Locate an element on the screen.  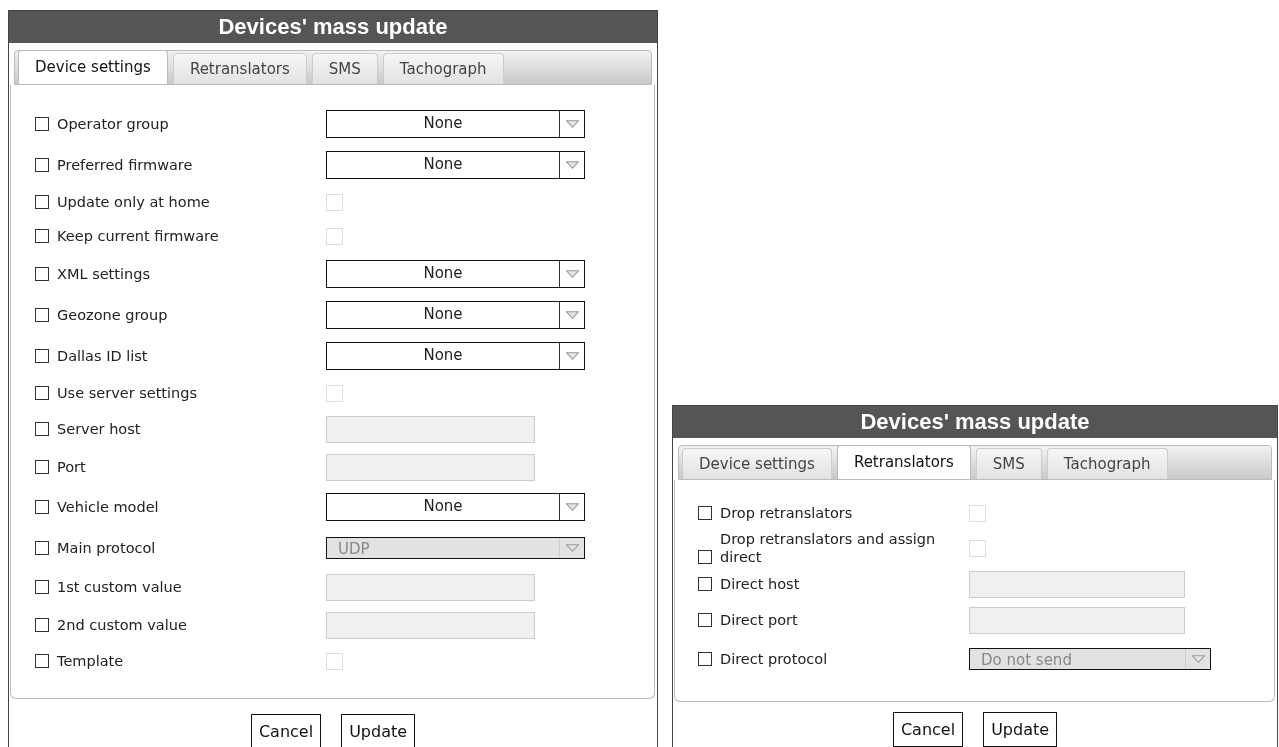
field-label: Direct host is located at coordinates (760, 584).